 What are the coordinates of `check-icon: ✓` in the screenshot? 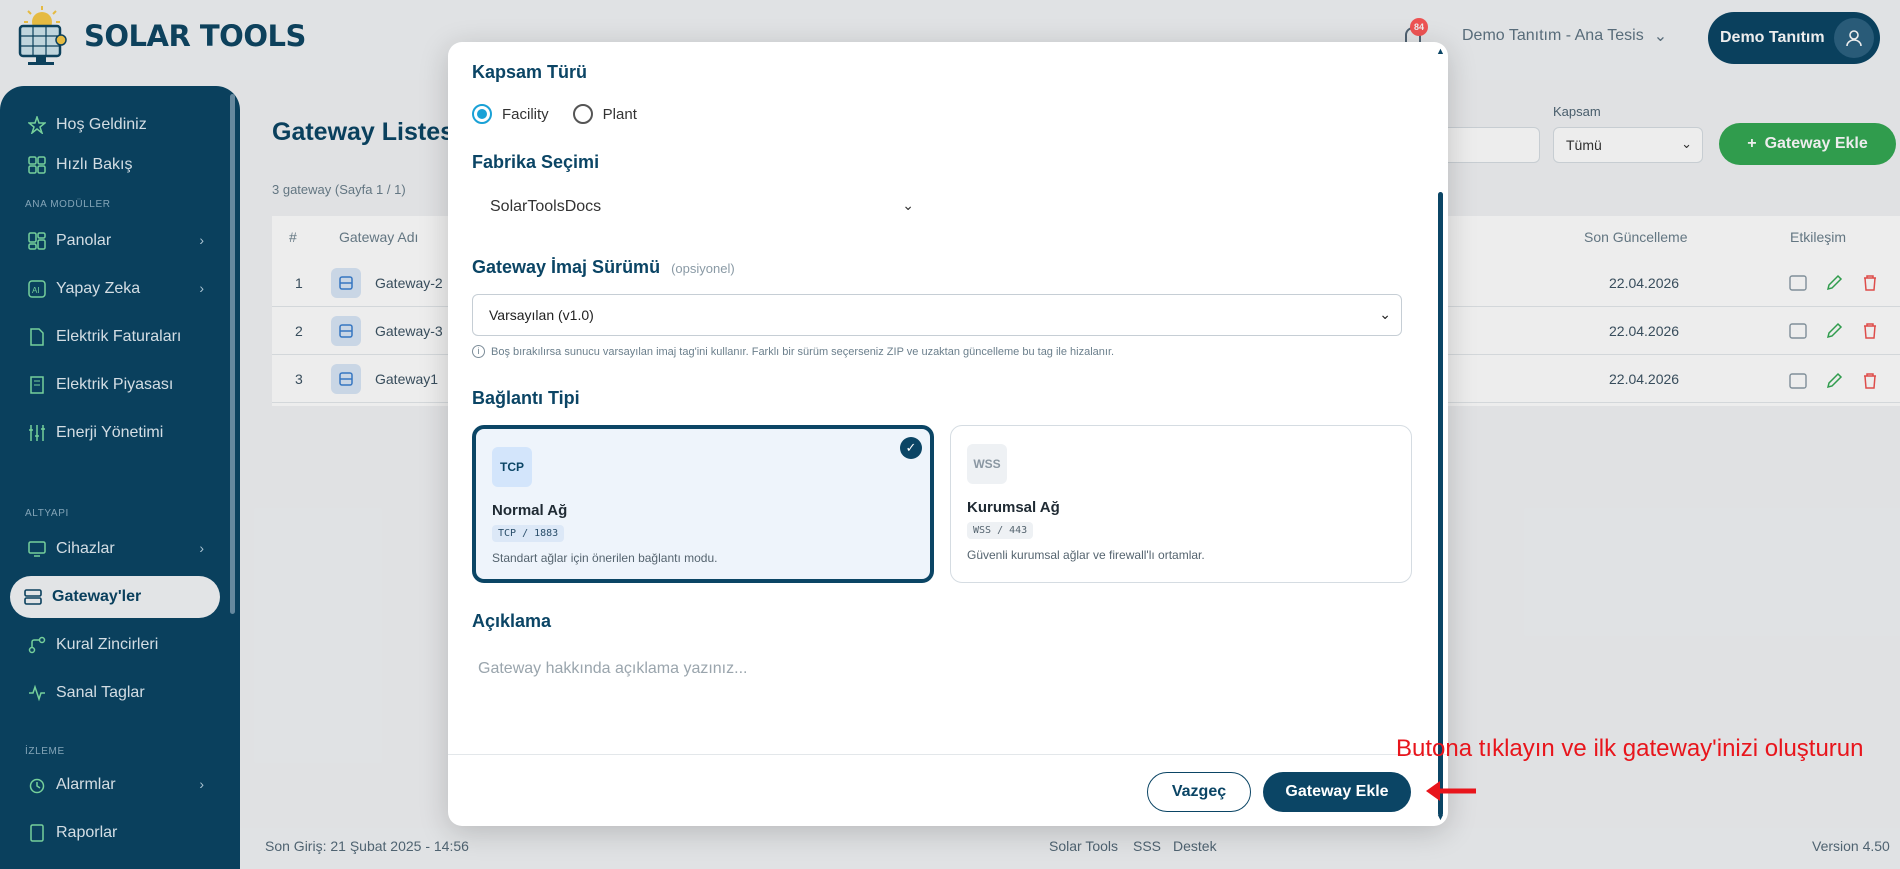 It's located at (911, 448).